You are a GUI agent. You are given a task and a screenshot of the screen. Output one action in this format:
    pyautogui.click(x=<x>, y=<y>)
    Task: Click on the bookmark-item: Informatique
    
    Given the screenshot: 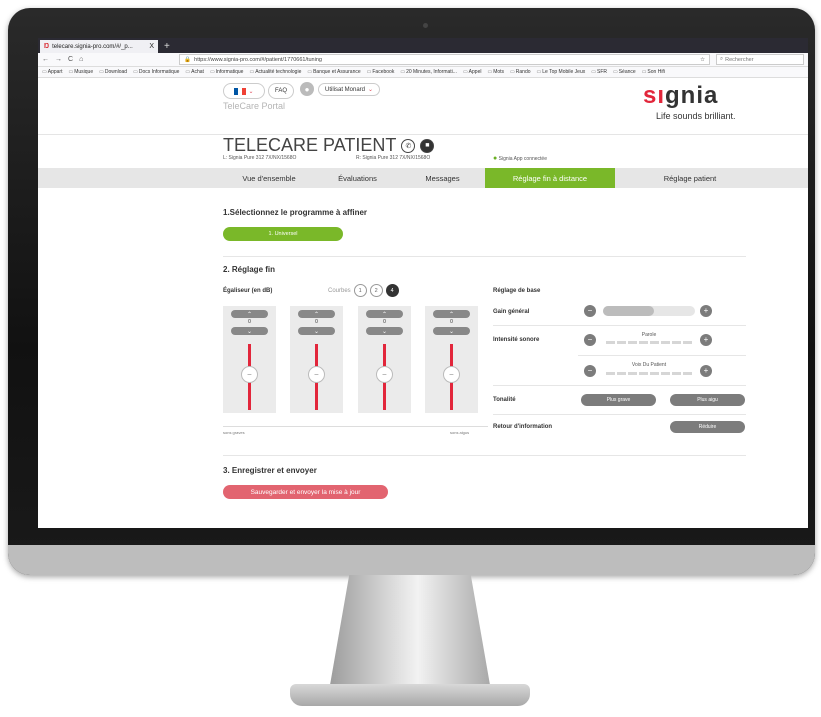 What is the action you would take?
    pyautogui.click(x=227, y=72)
    